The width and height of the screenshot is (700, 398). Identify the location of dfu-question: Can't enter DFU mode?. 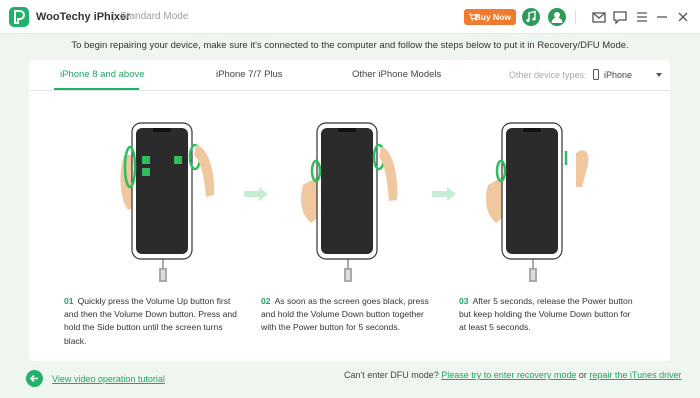
(391, 375).